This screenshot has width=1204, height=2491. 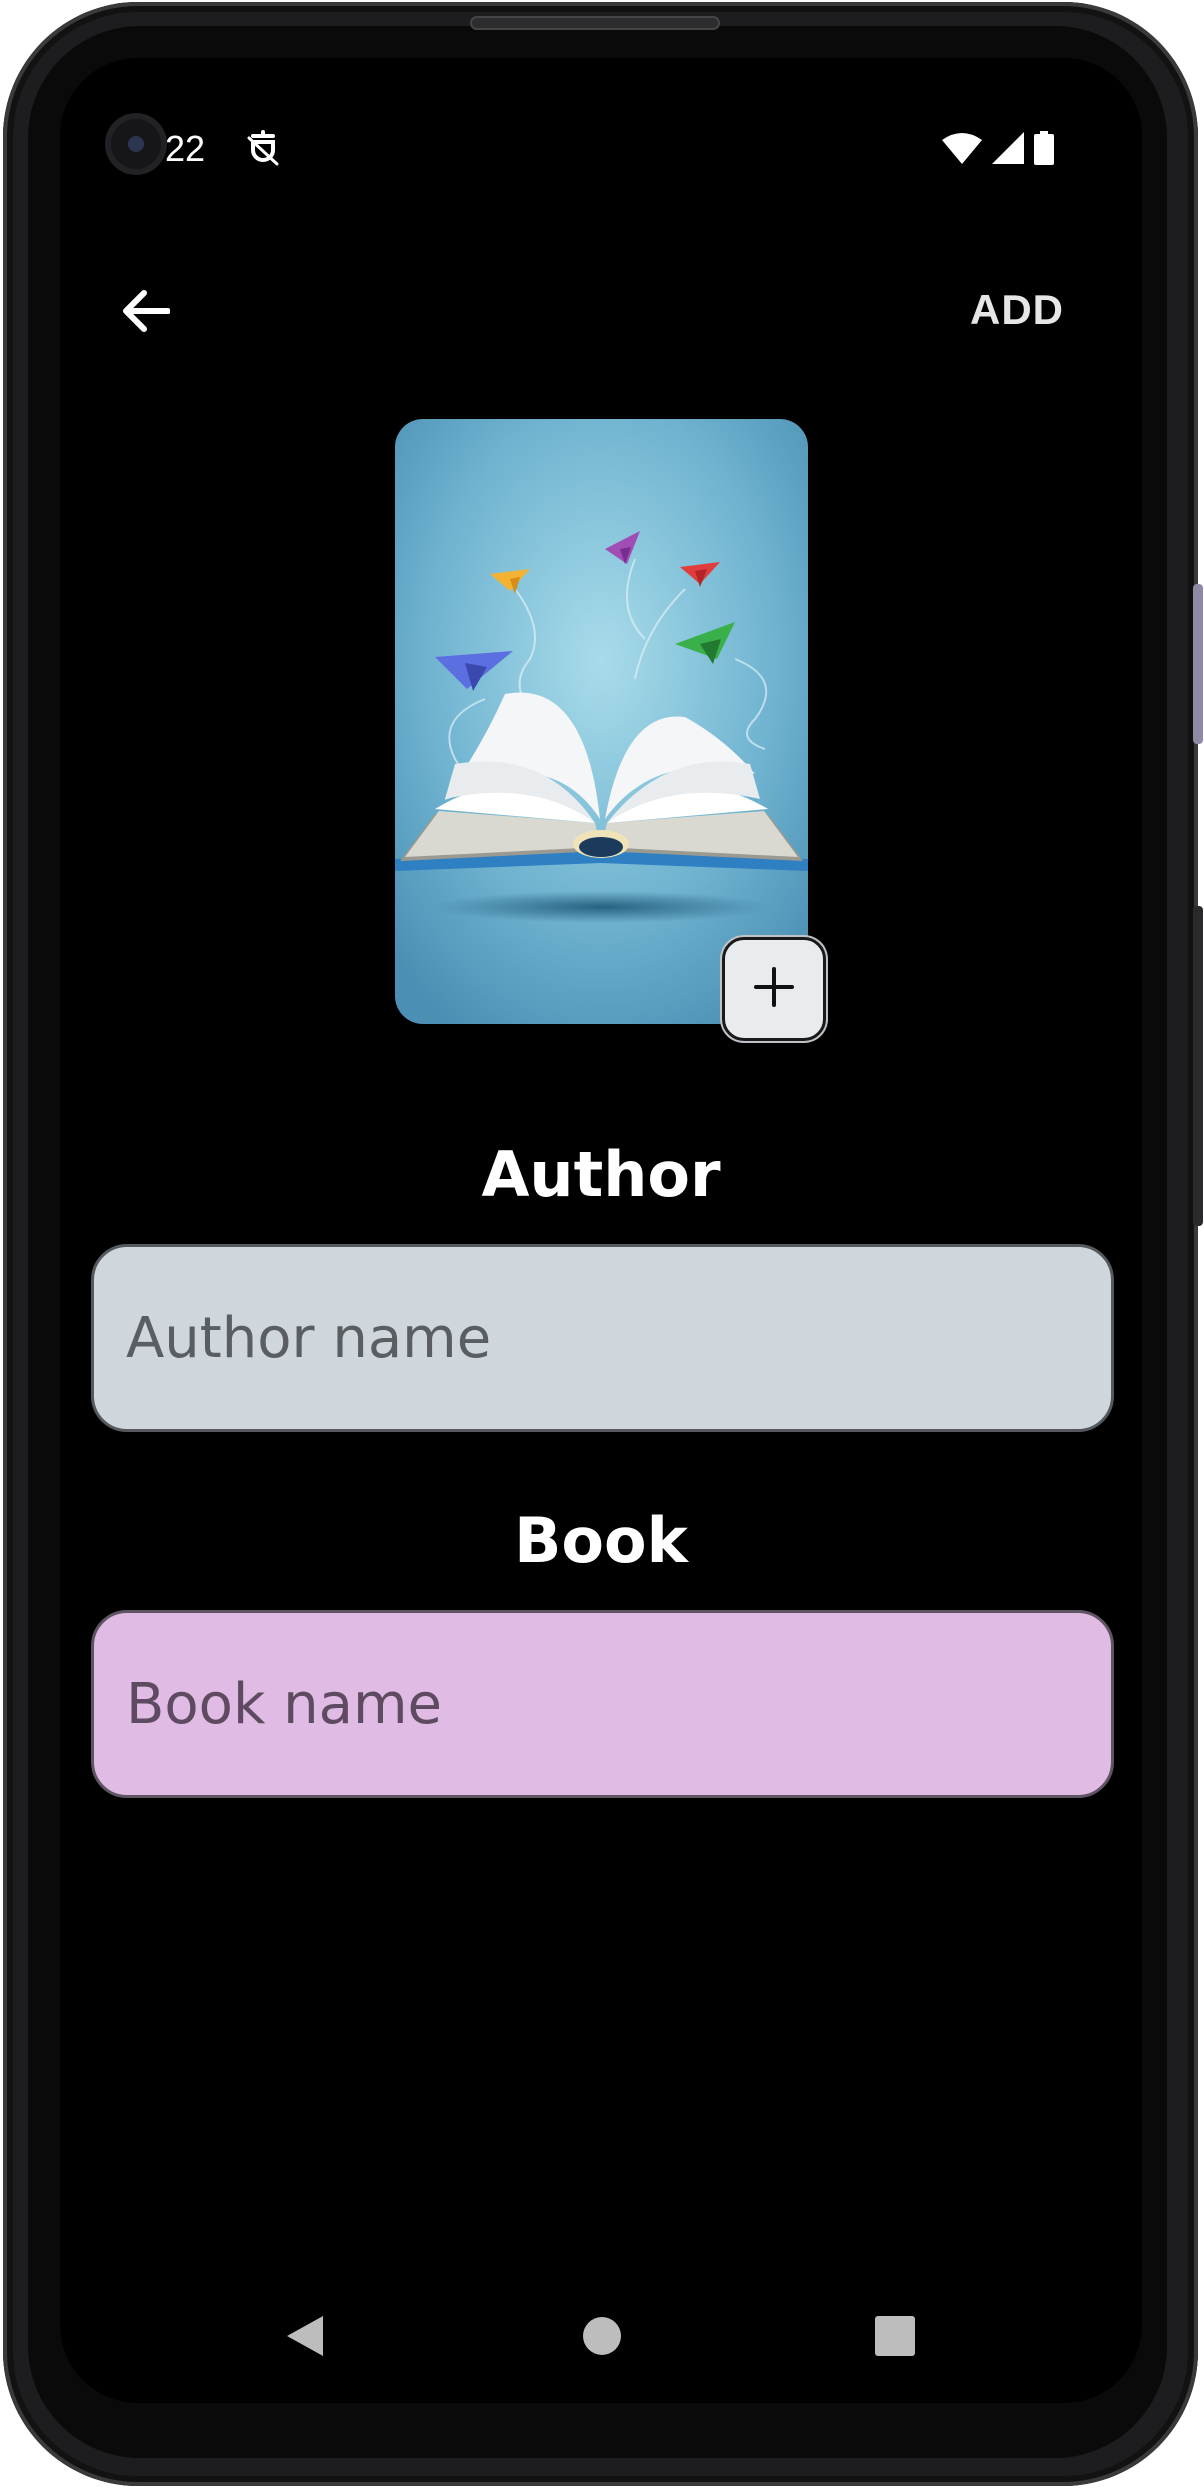 I want to click on nav-home-icon, so click(x=602, y=2338).